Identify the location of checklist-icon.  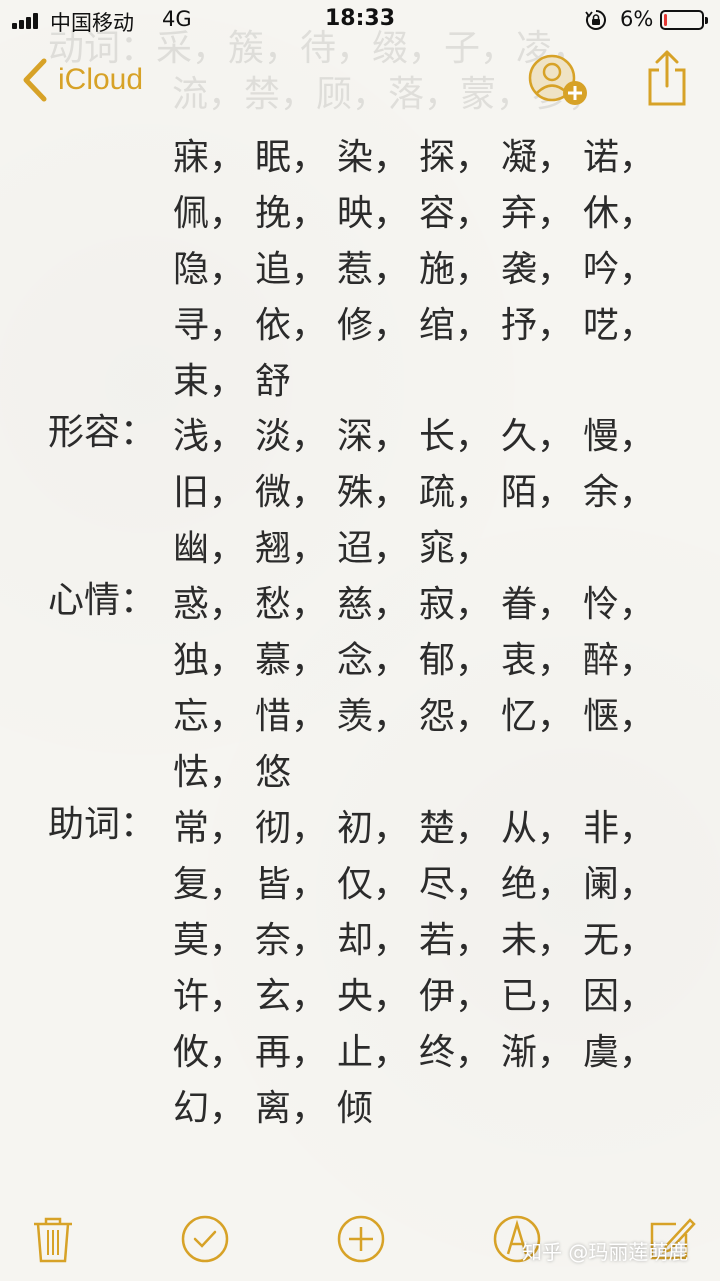
(205, 1239).